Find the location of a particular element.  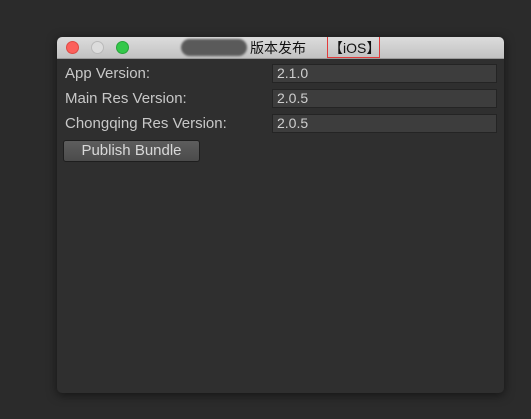

title-bar: 版本发布 【iOS】 is located at coordinates (280, 48).